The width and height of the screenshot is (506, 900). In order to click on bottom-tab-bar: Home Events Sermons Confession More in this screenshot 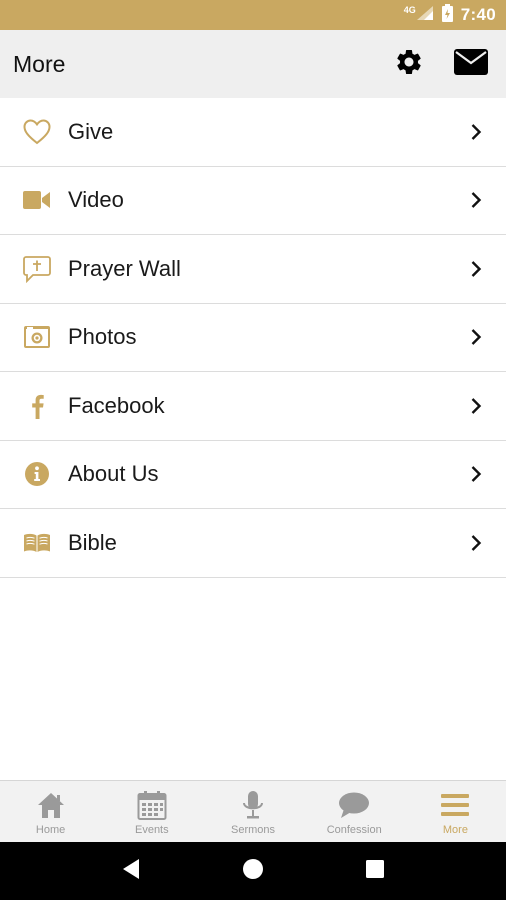, I will do `click(253, 811)`.